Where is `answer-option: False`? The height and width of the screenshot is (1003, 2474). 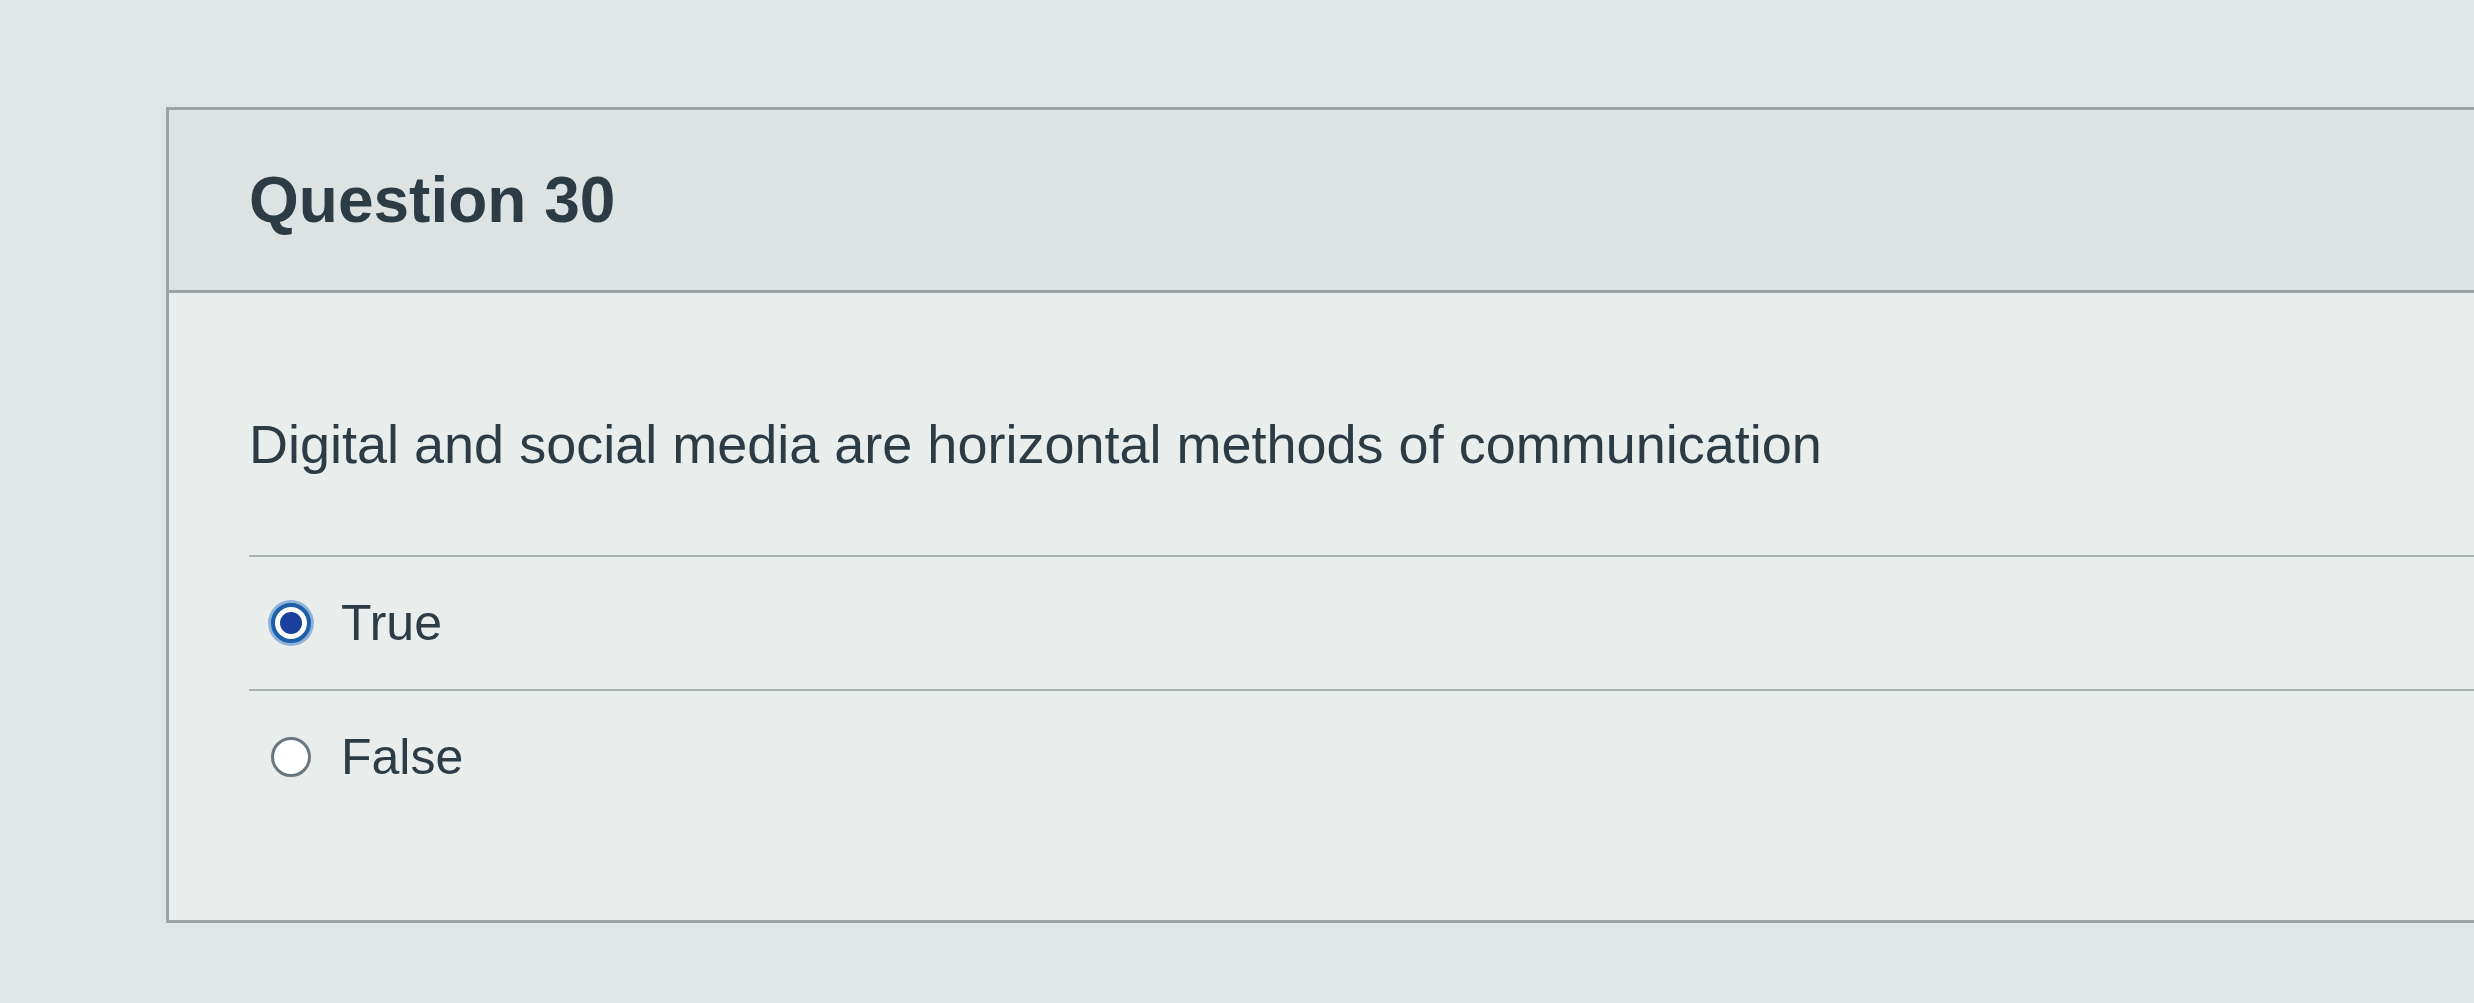 answer-option: False is located at coordinates (1361, 757).